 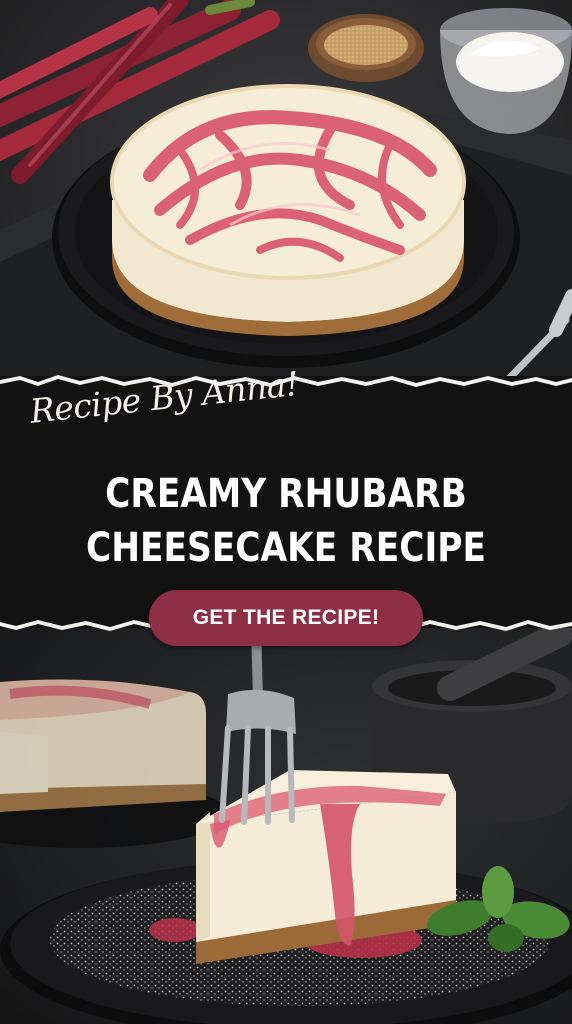 What do you see at coordinates (286, 494) in the screenshot?
I see `recipe-title-line-1: CREAMY RHUBARB` at bounding box center [286, 494].